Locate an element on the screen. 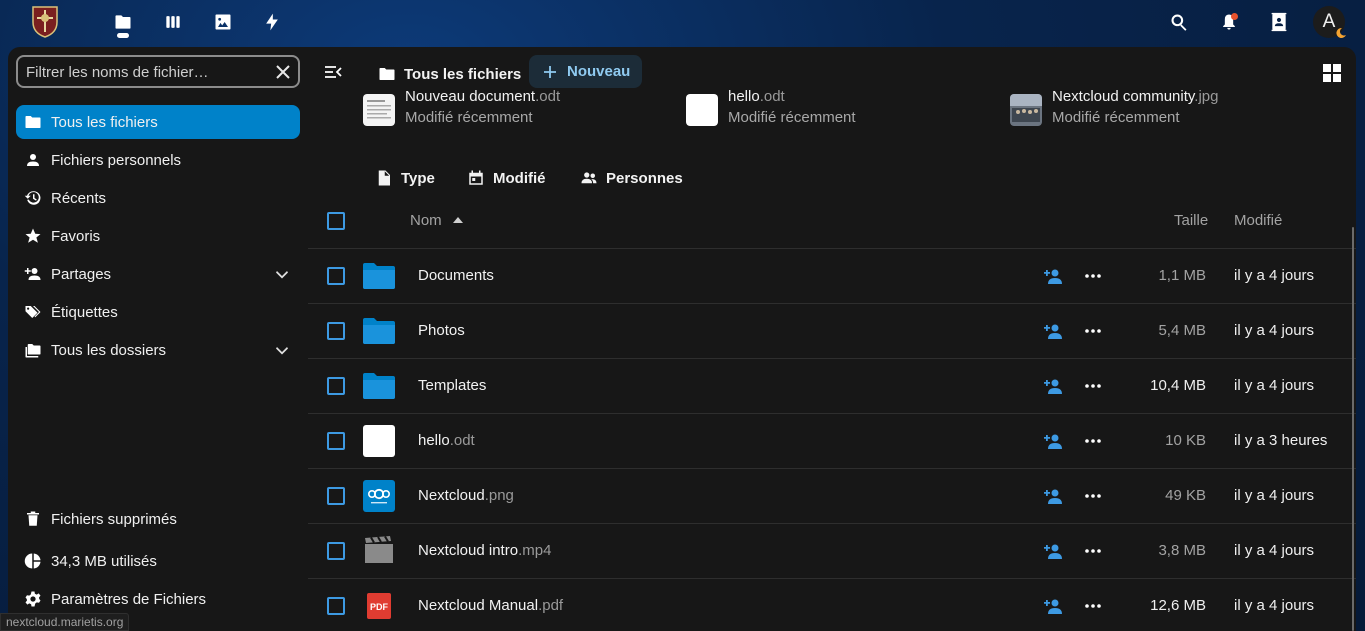  recent-ext: .odt is located at coordinates (548, 96).